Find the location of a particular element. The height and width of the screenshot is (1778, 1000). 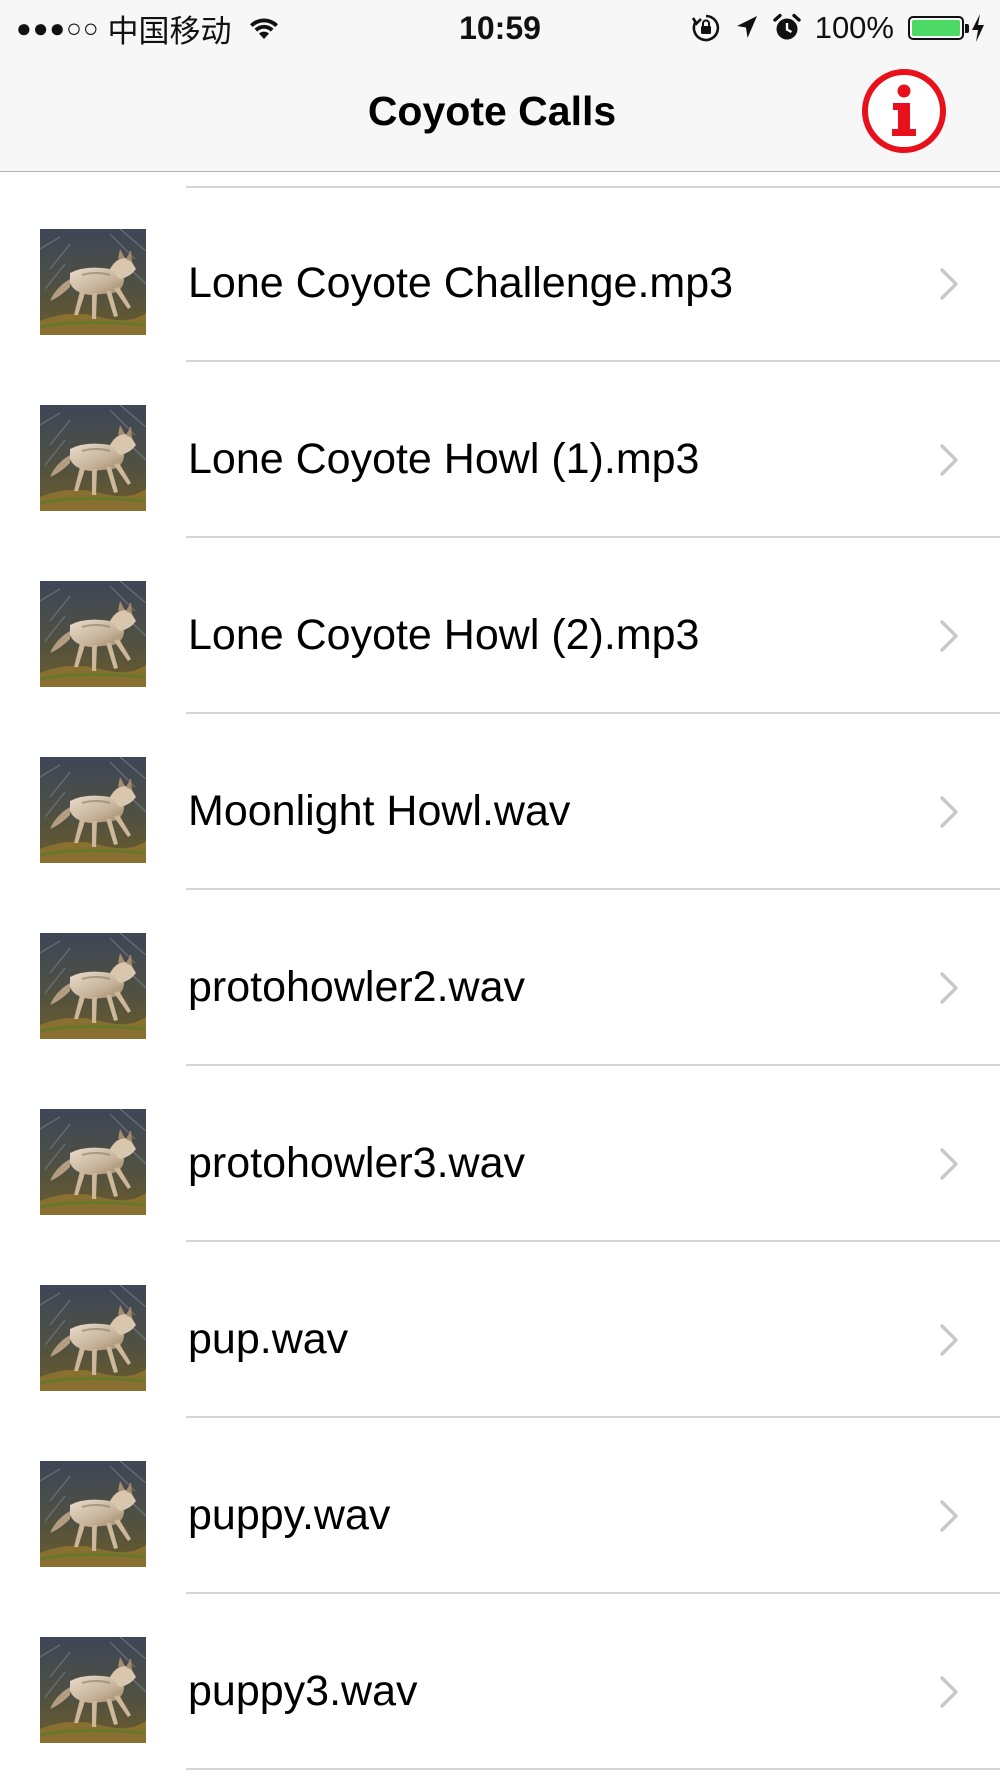

battery-icon is located at coordinates (938, 28).